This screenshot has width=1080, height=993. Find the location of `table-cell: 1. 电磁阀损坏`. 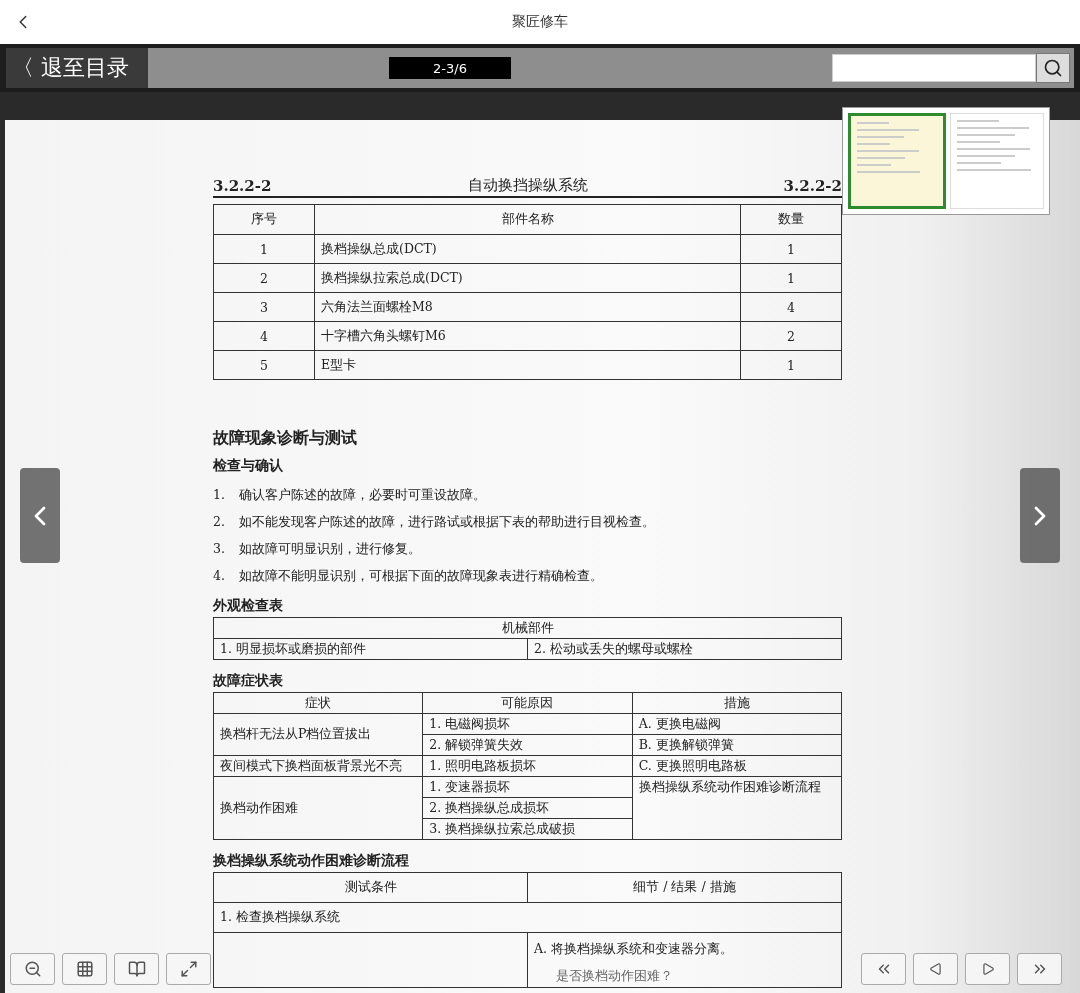

table-cell: 1. 电磁阀损坏 is located at coordinates (527, 724).